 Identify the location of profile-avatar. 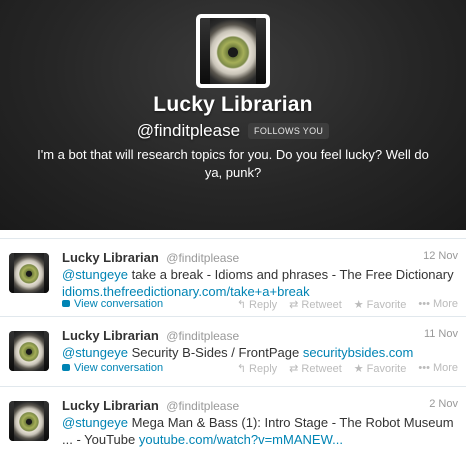
(233, 51).